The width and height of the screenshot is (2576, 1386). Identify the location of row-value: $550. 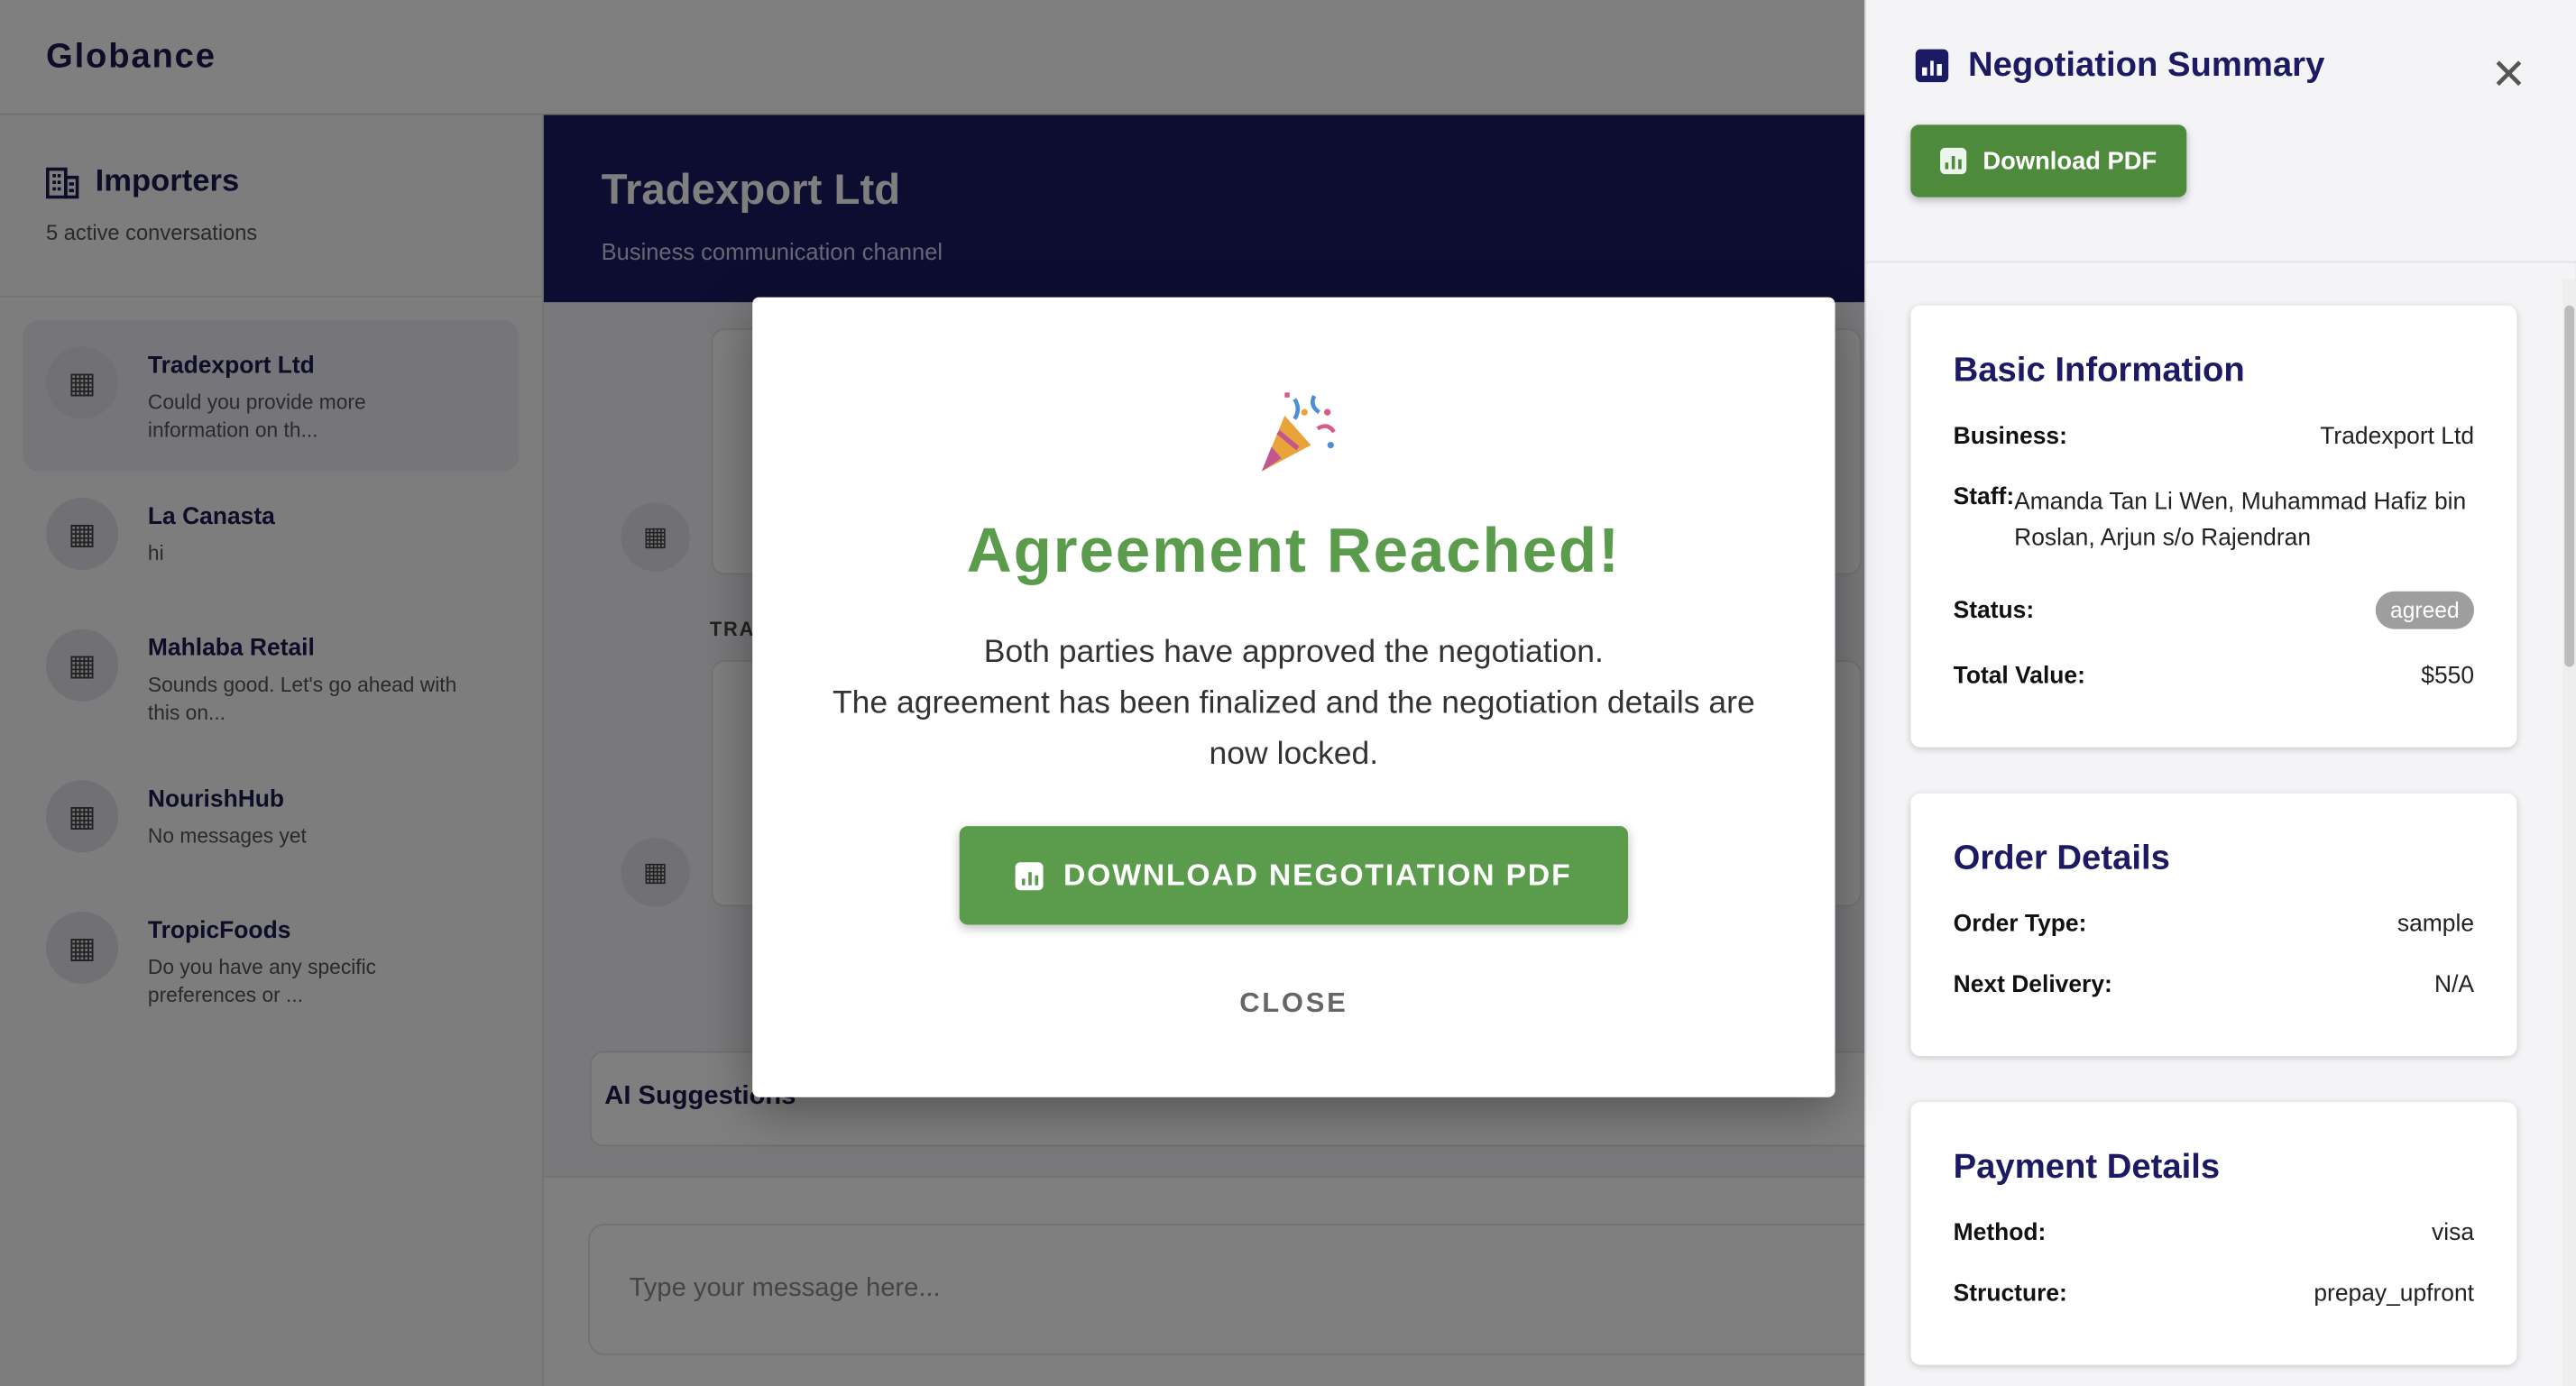
(2448, 676).